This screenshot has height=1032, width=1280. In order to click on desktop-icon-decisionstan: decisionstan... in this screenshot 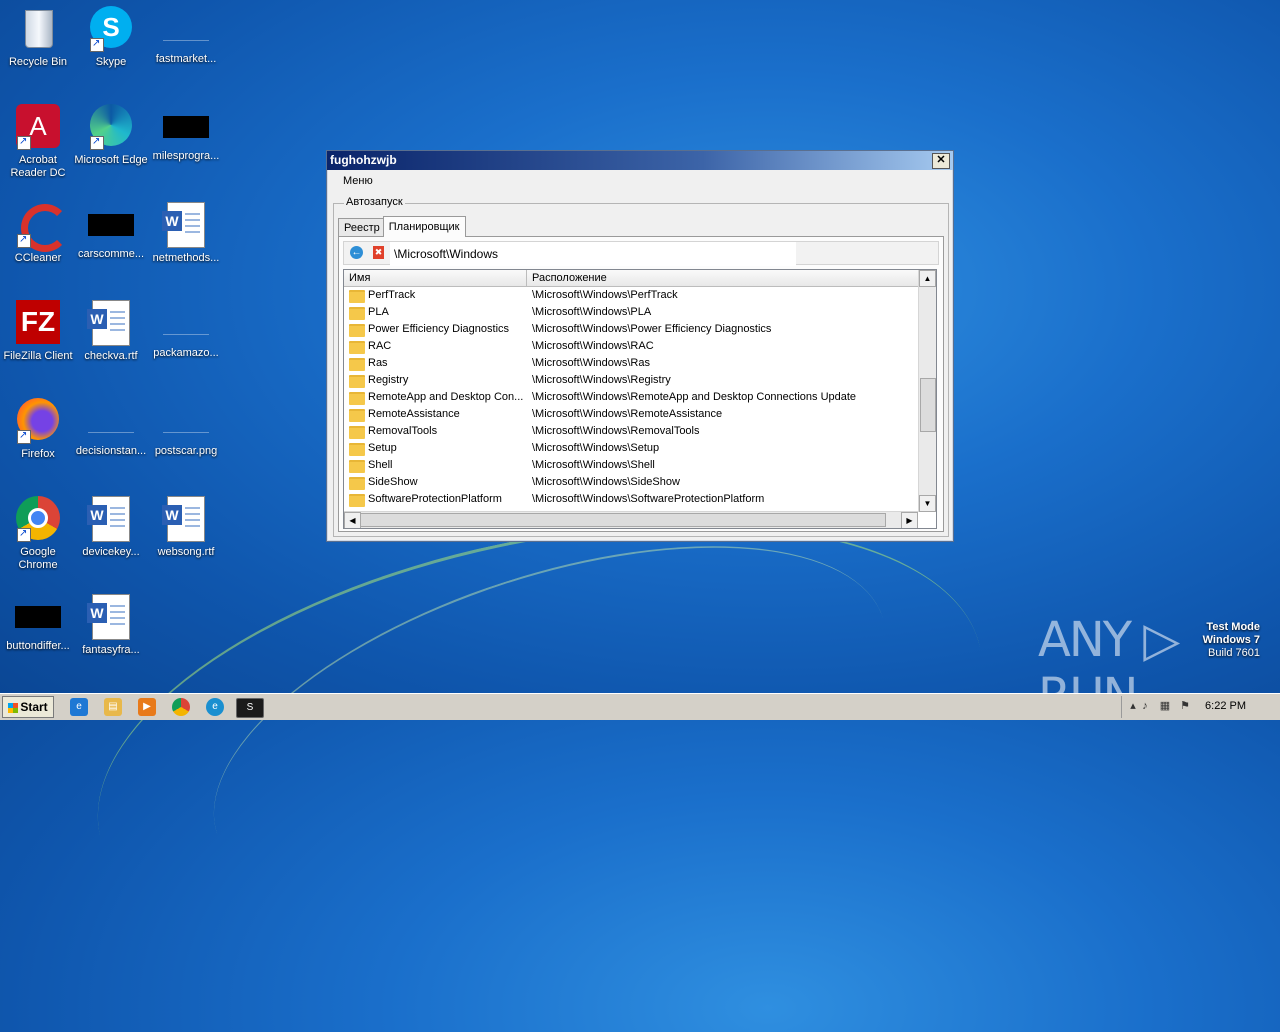, I will do `click(111, 428)`.